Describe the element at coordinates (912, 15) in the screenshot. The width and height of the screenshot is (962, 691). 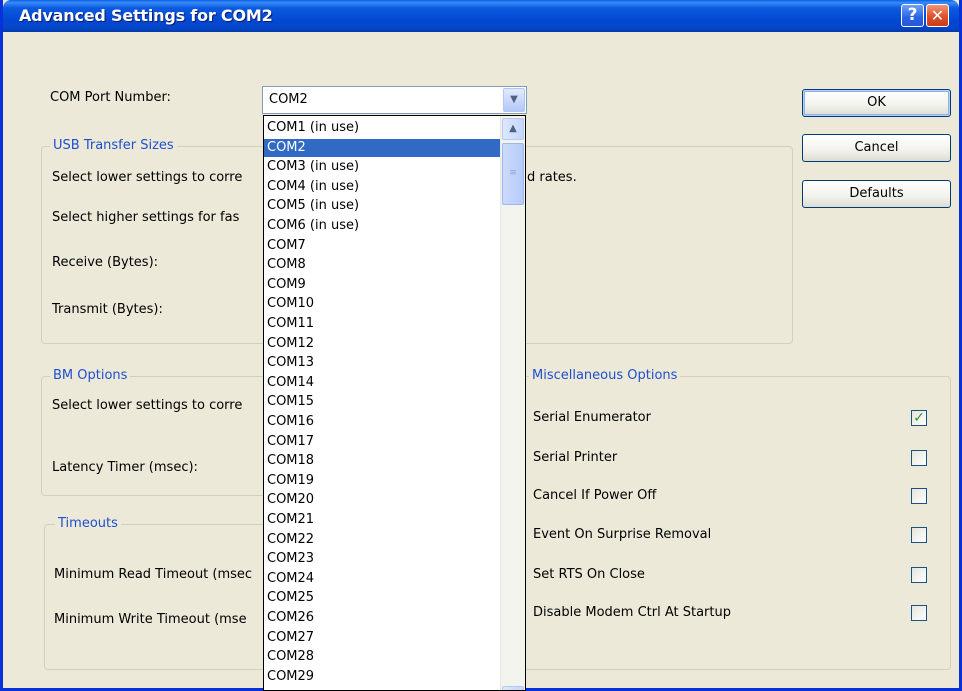
I see `help-button: ?` at that location.